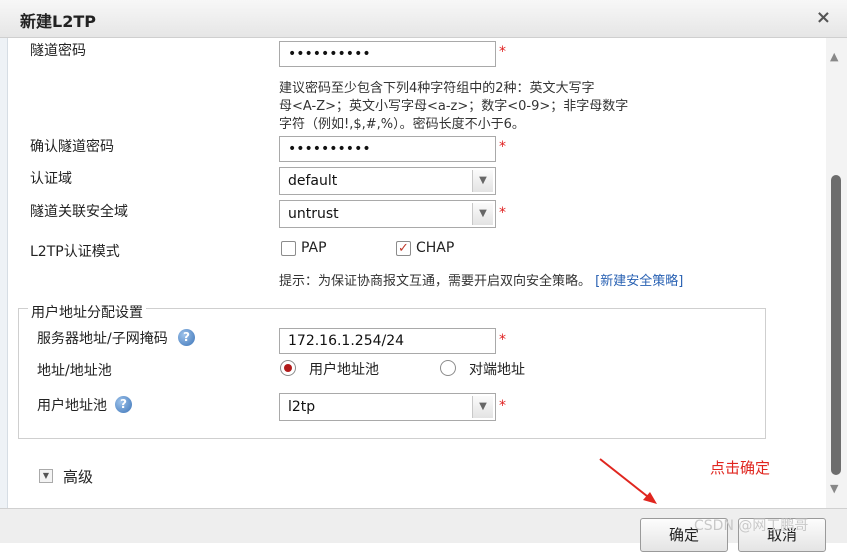 The image size is (847, 552). Describe the element at coordinates (740, 468) in the screenshot. I see `annotation-text: 点击确定` at that location.